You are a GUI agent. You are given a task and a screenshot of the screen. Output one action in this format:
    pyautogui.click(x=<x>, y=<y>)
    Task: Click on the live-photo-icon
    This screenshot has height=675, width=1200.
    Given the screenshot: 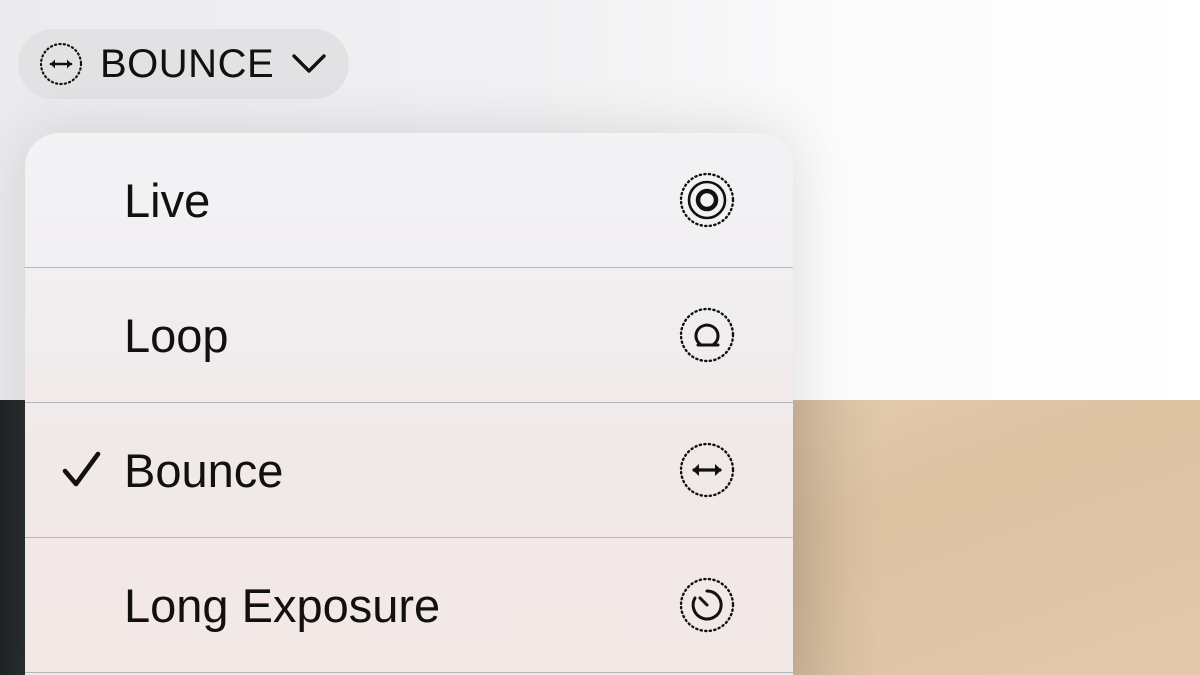 What is the action you would take?
    pyautogui.click(x=707, y=200)
    